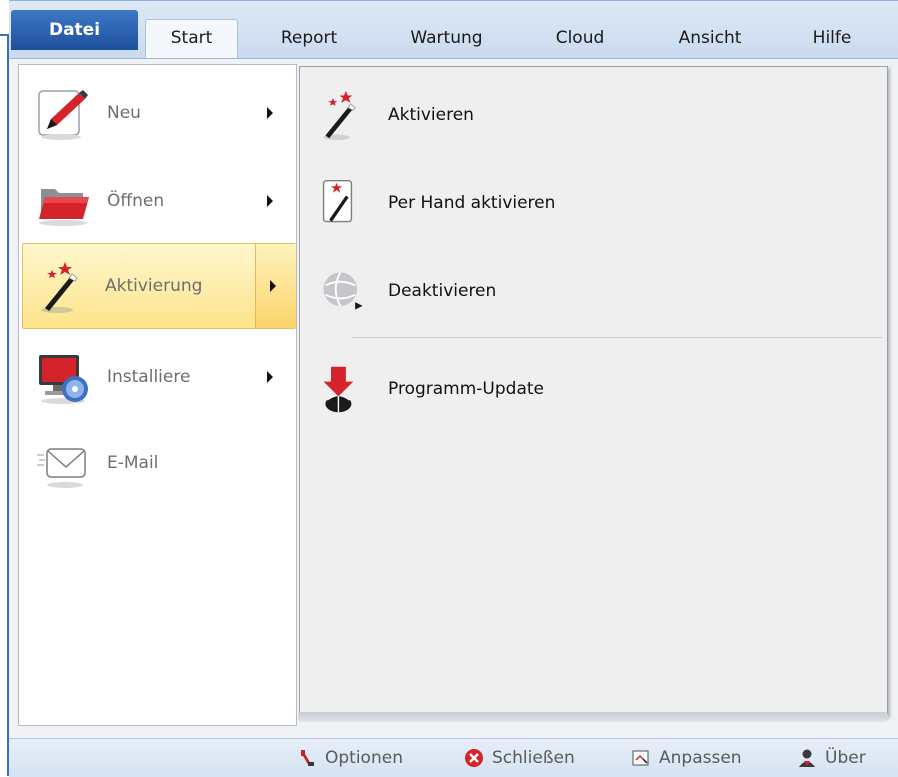 This screenshot has width=898, height=777. What do you see at coordinates (593, 115) in the screenshot?
I see `submenu-item-aktivieren: Aktivieren` at bounding box center [593, 115].